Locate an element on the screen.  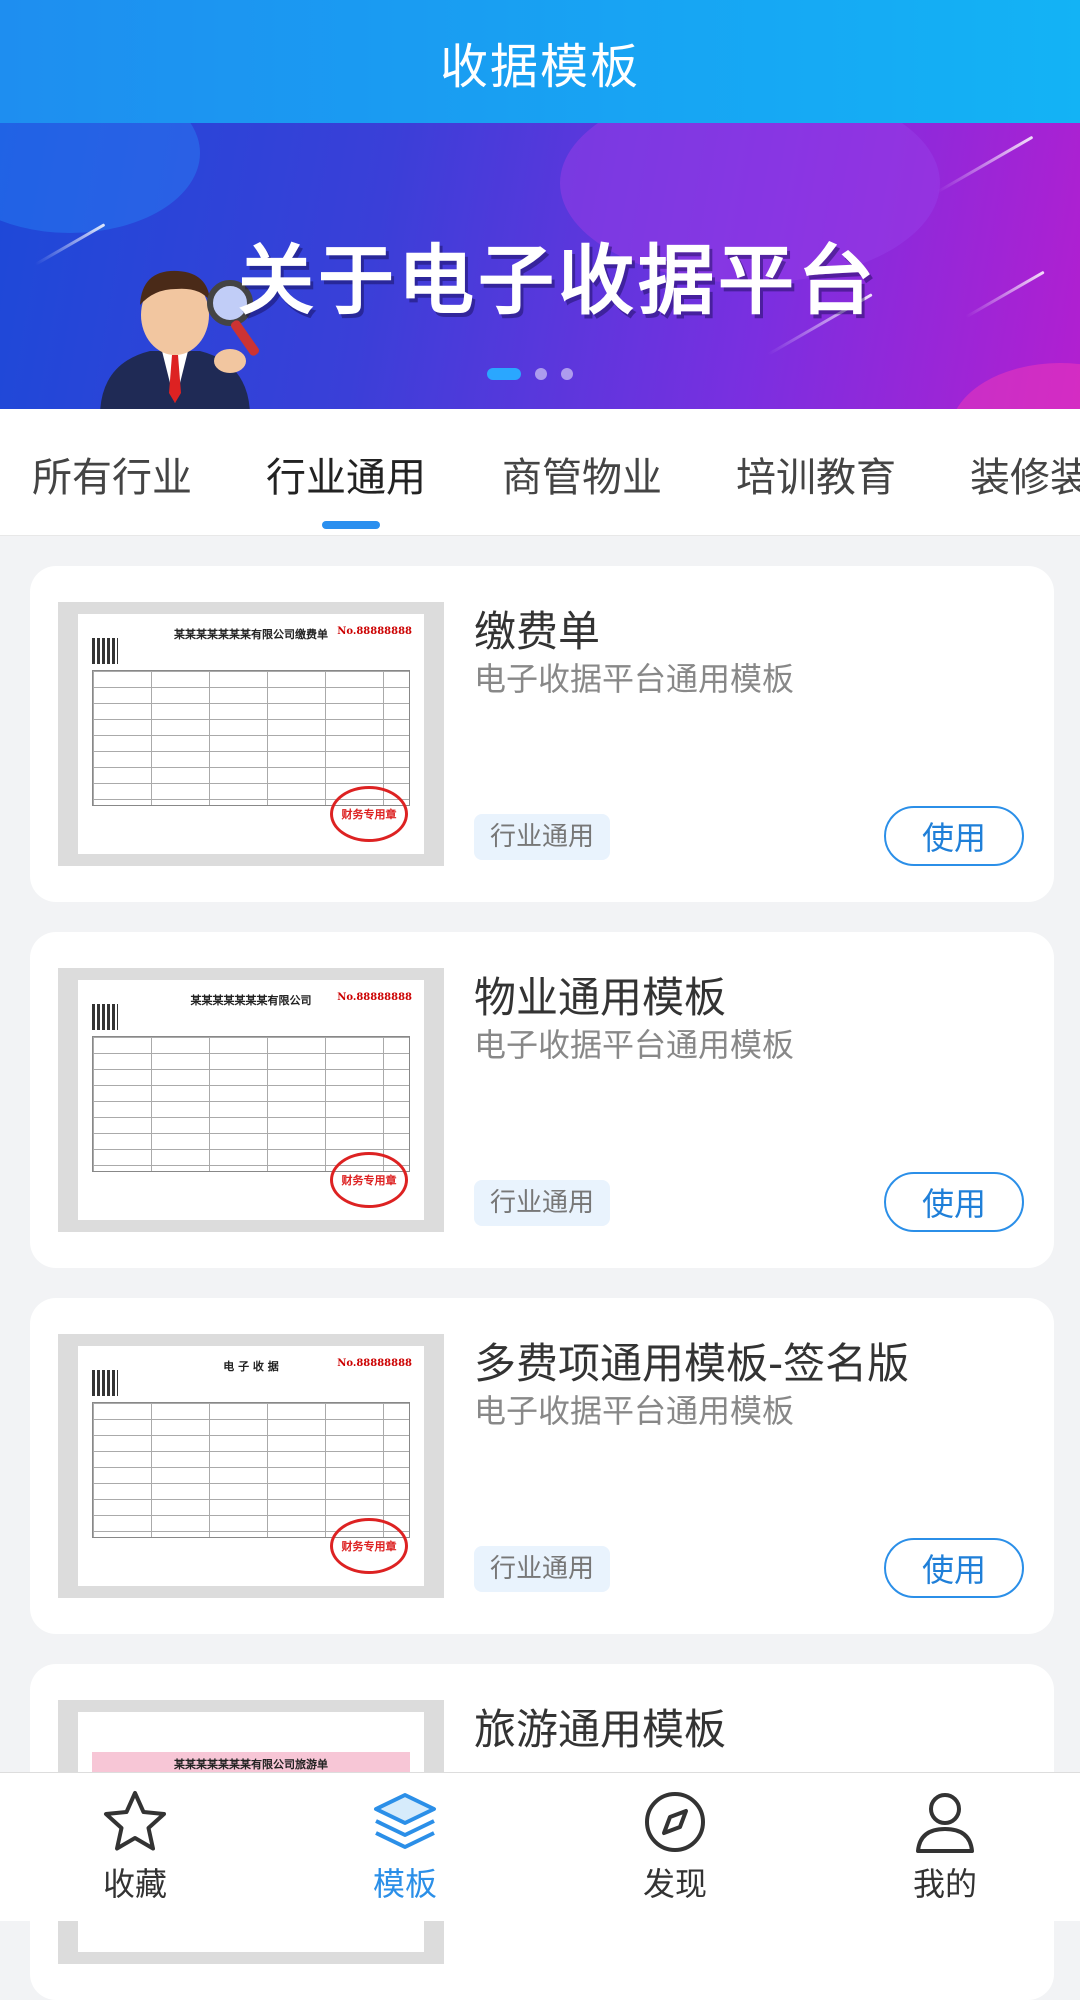
tabbar-label: 模板 is located at coordinates (404, 1884).